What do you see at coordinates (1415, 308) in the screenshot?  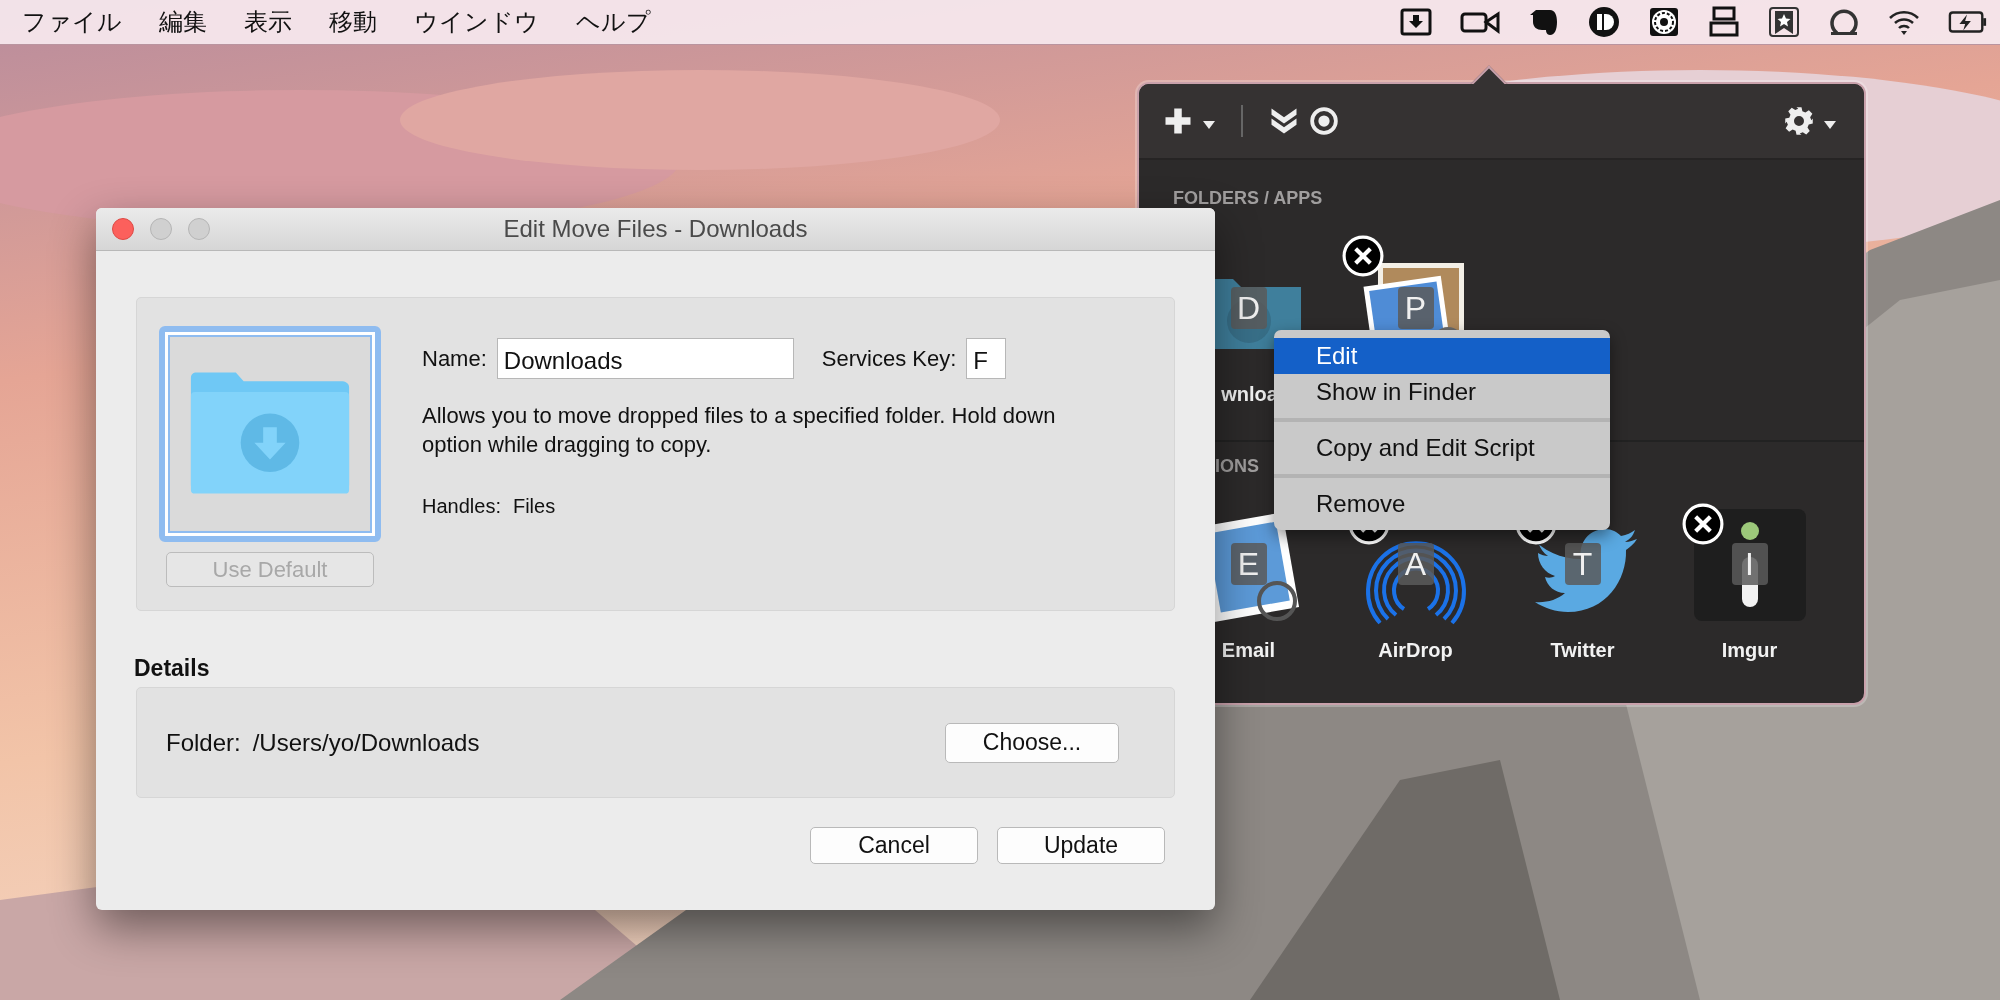 I see `shortcut-letter: P` at bounding box center [1415, 308].